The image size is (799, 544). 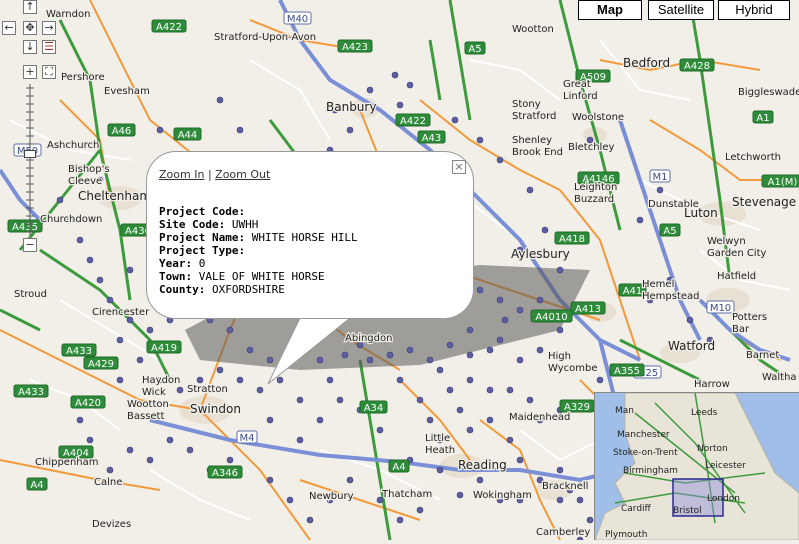 I want to click on map-type-map-button: Map, so click(x=610, y=10).